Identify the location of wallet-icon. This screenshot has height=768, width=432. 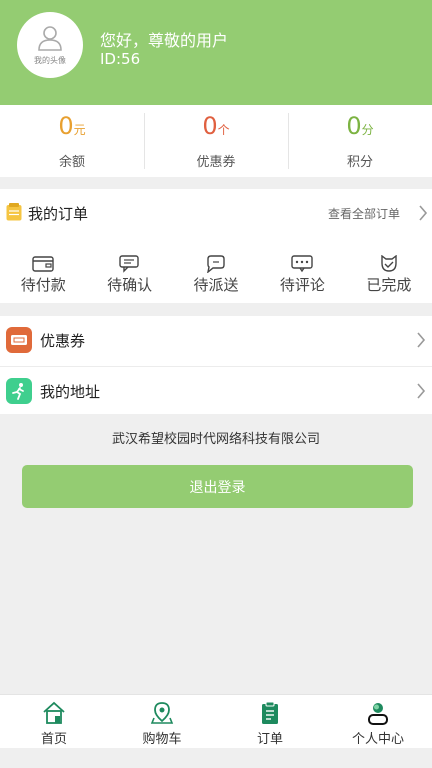
(43, 264).